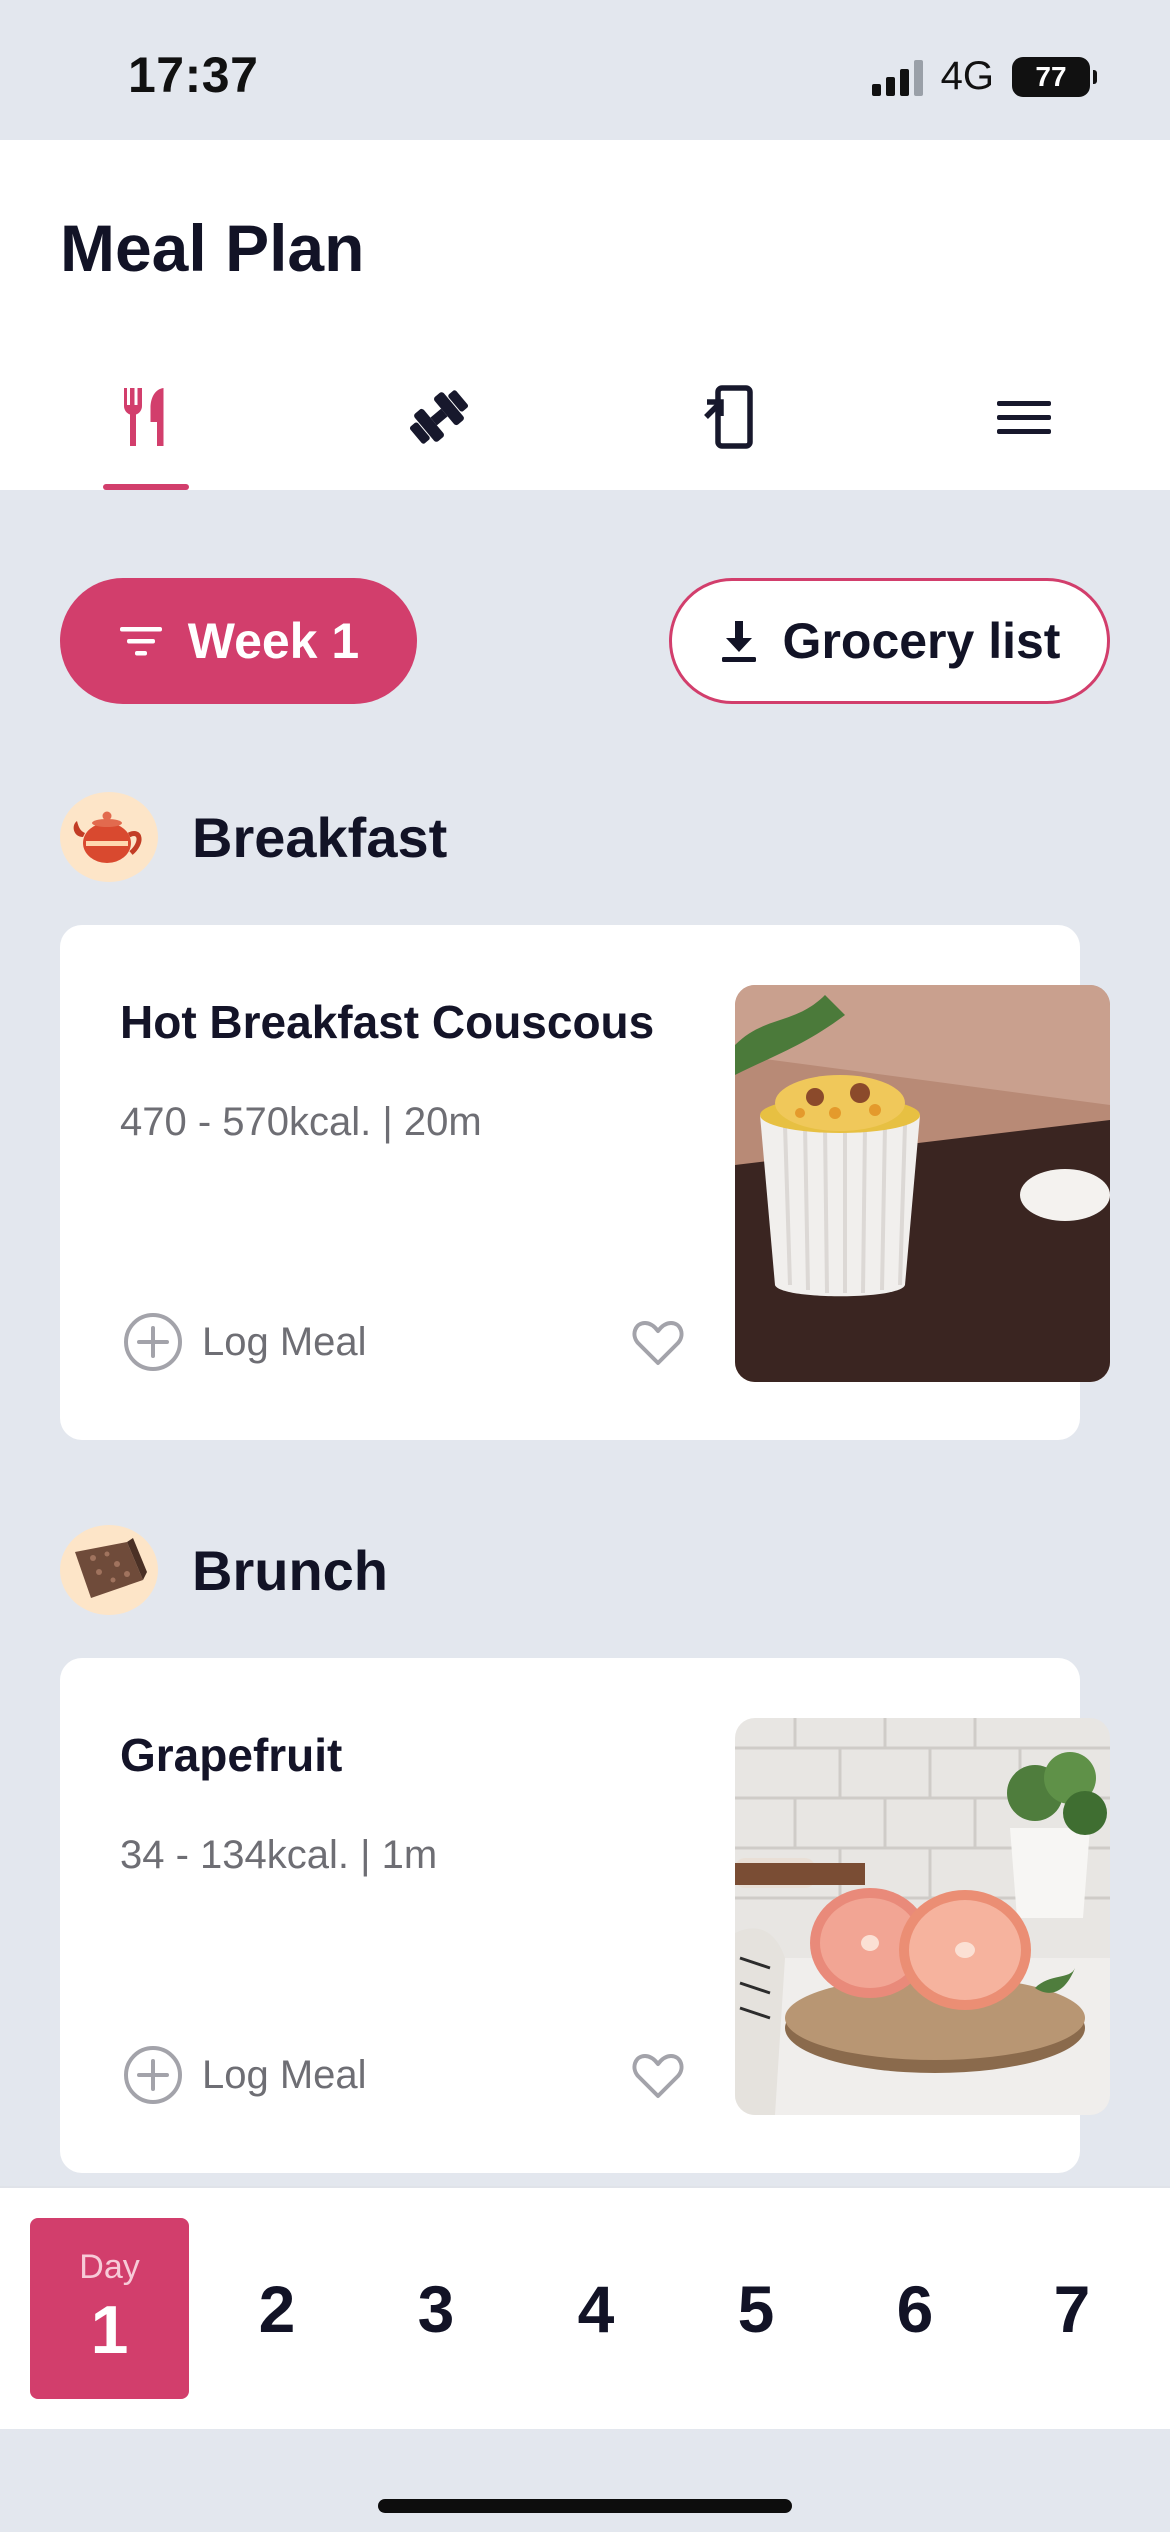 Image resolution: width=1170 pixels, height=2532 pixels. I want to click on day-7-button: 7, so click(1072, 2308).